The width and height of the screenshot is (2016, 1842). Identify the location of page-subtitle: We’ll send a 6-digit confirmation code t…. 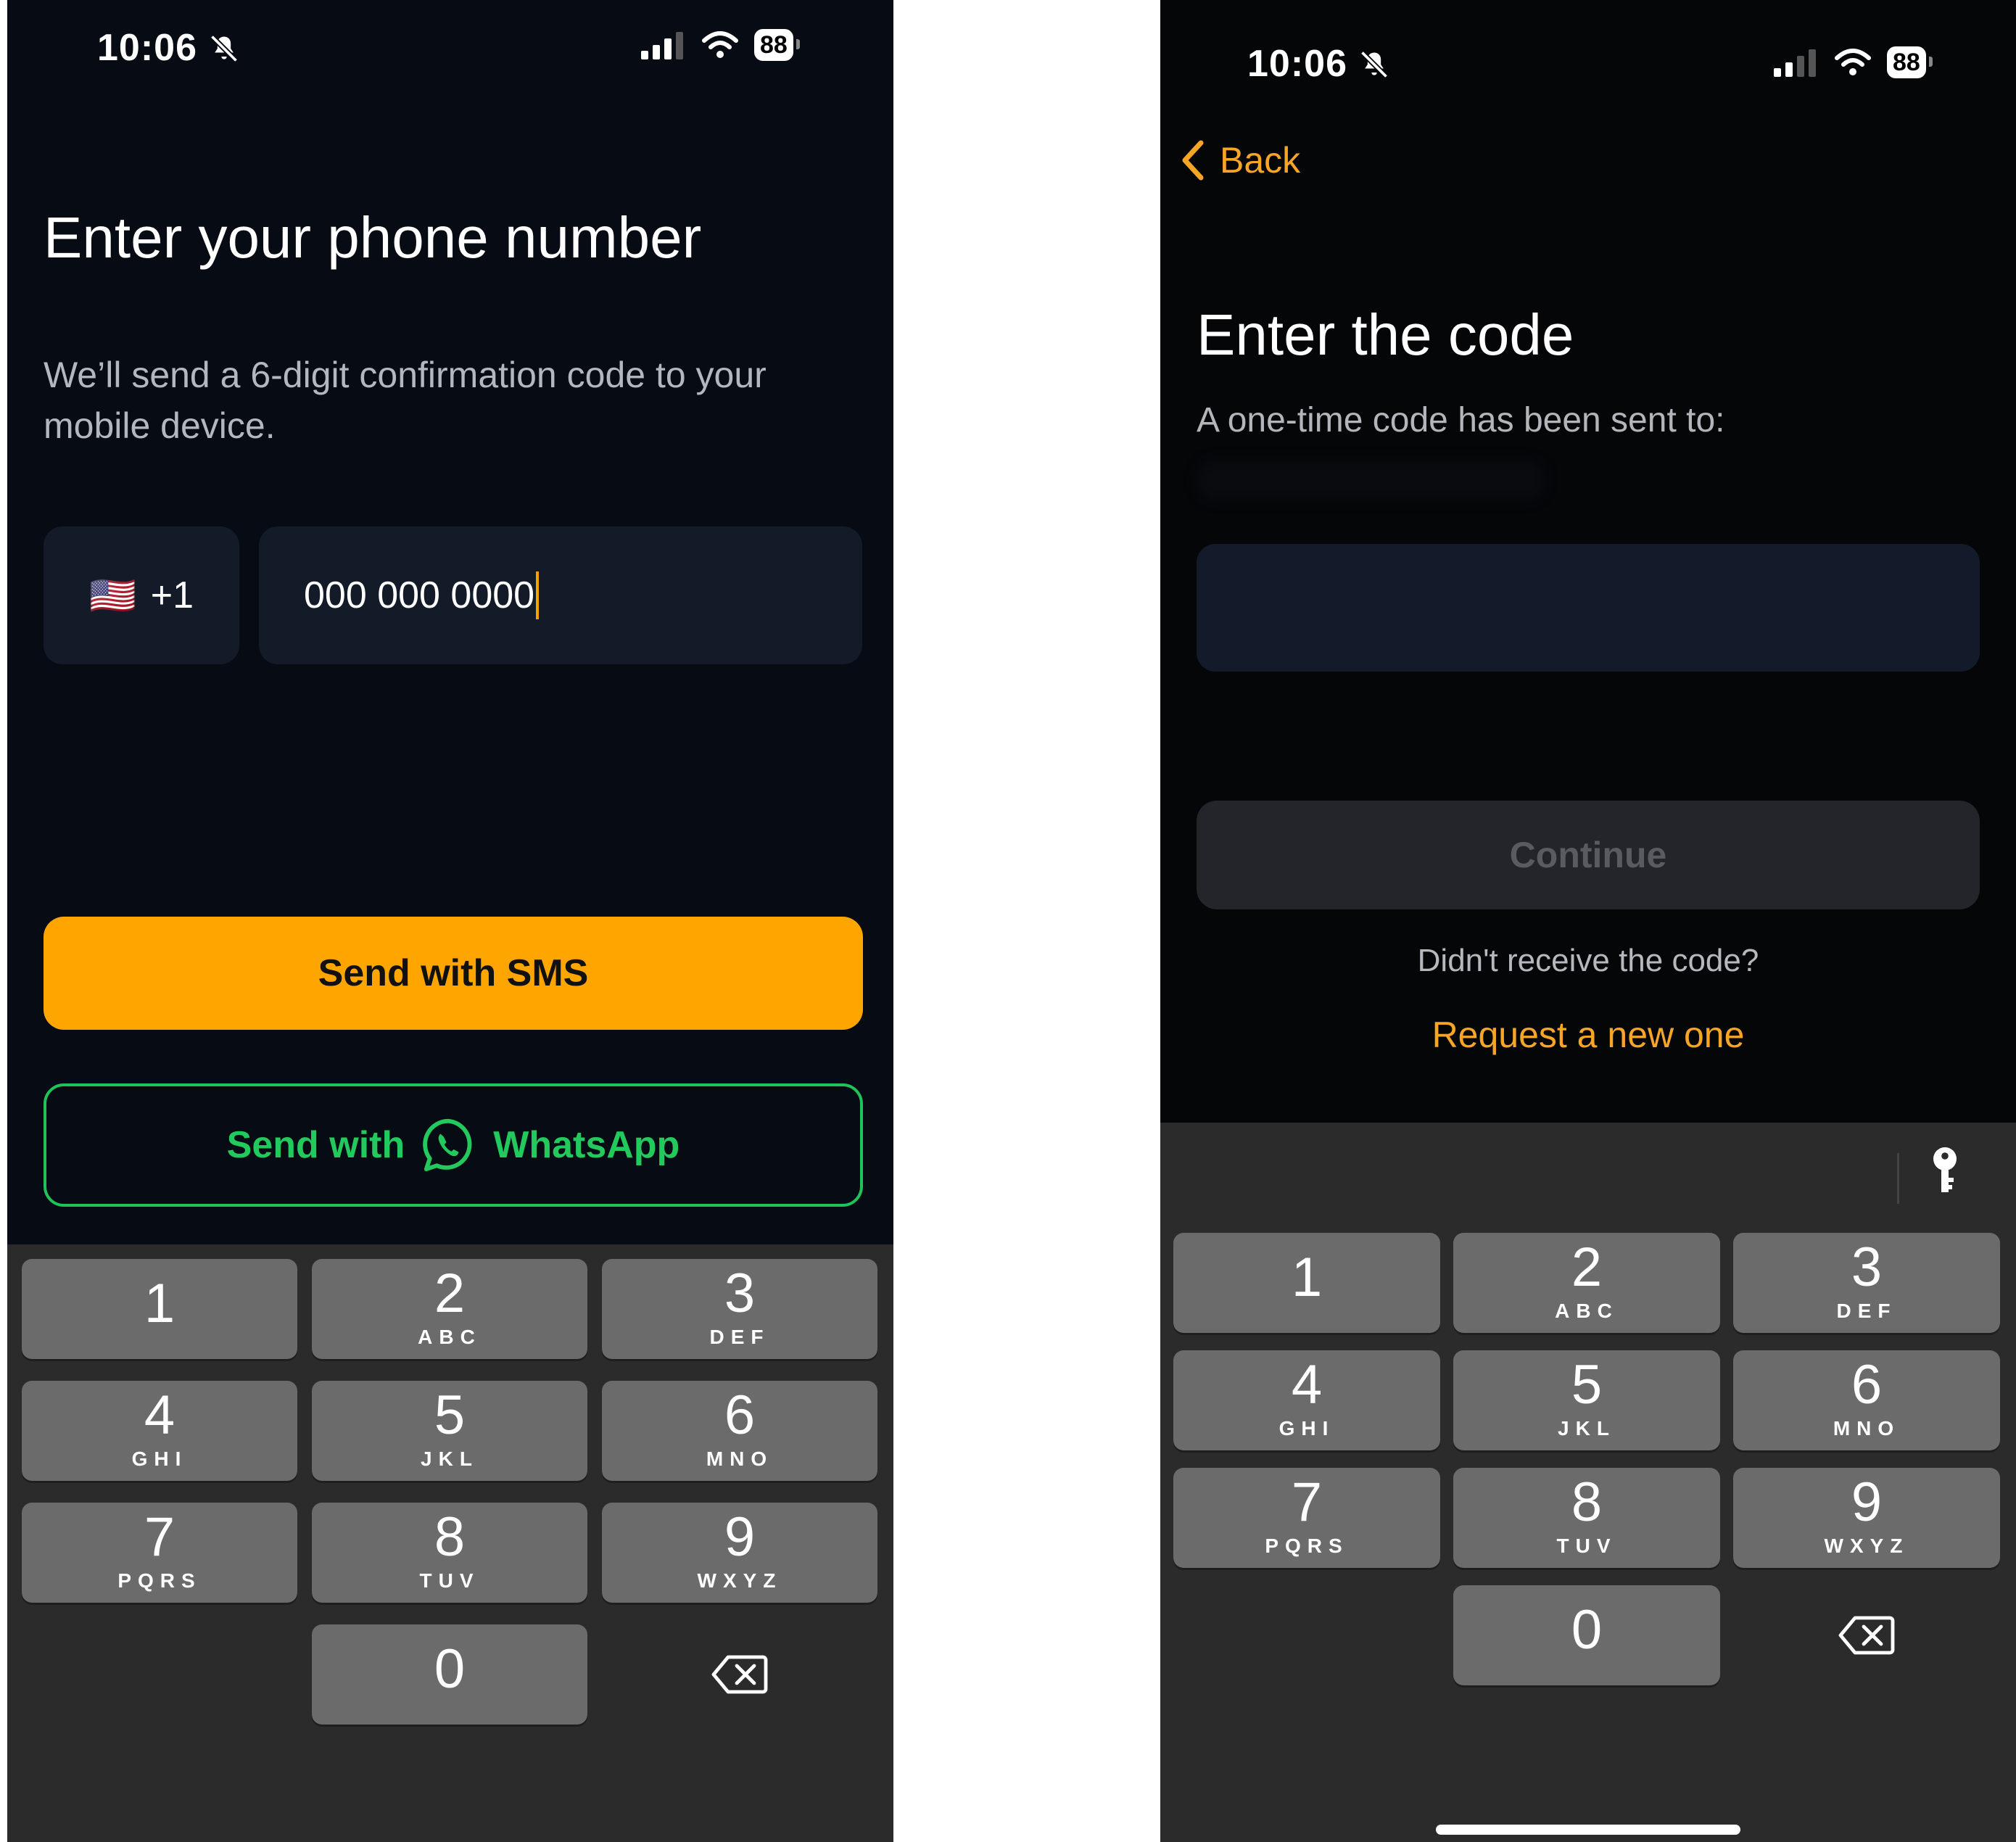
(405, 400).